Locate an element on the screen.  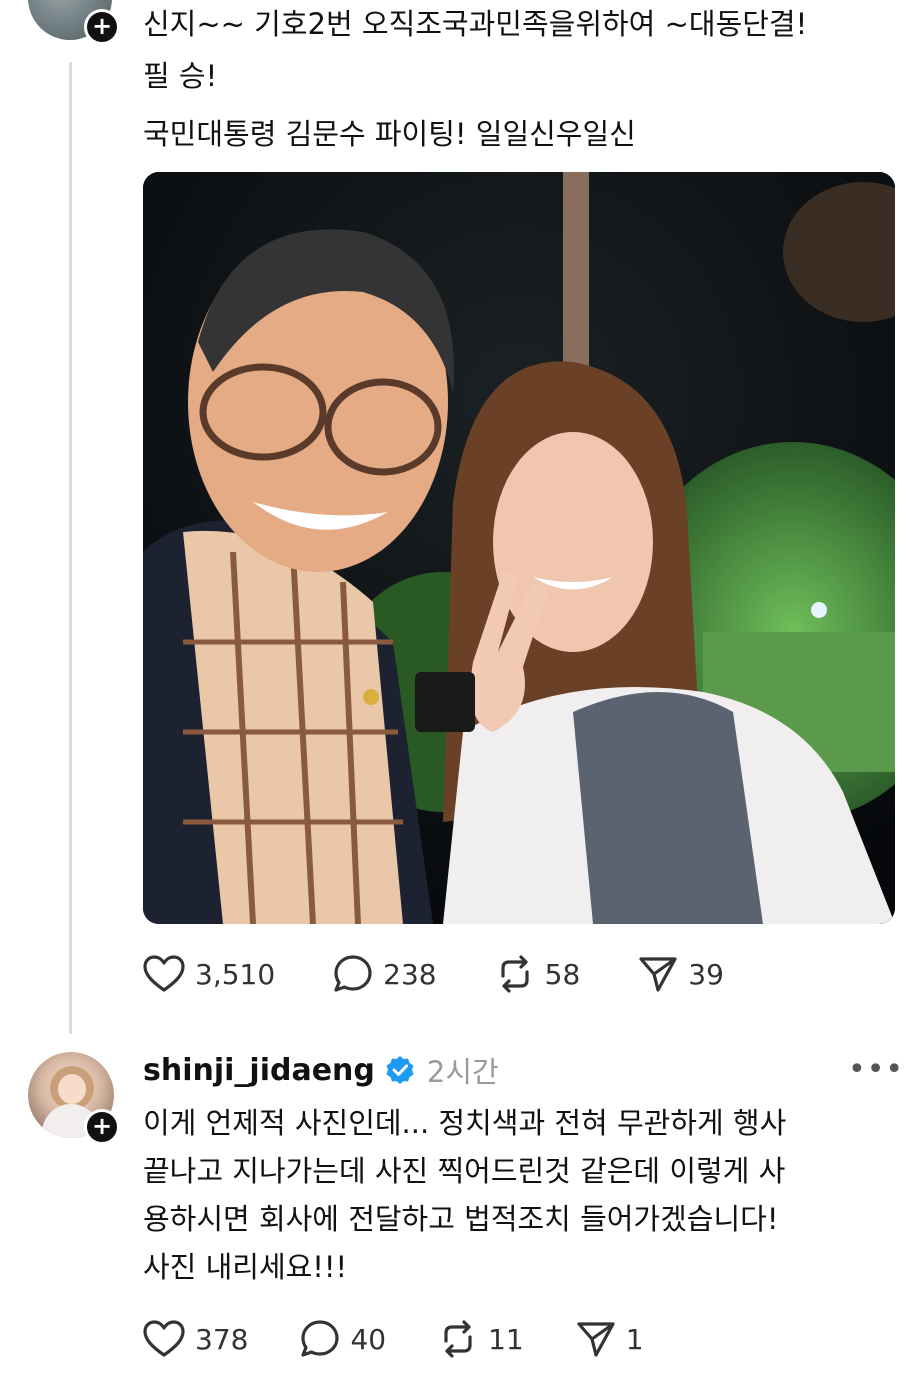
repost-count: 58 is located at coordinates (562, 974).